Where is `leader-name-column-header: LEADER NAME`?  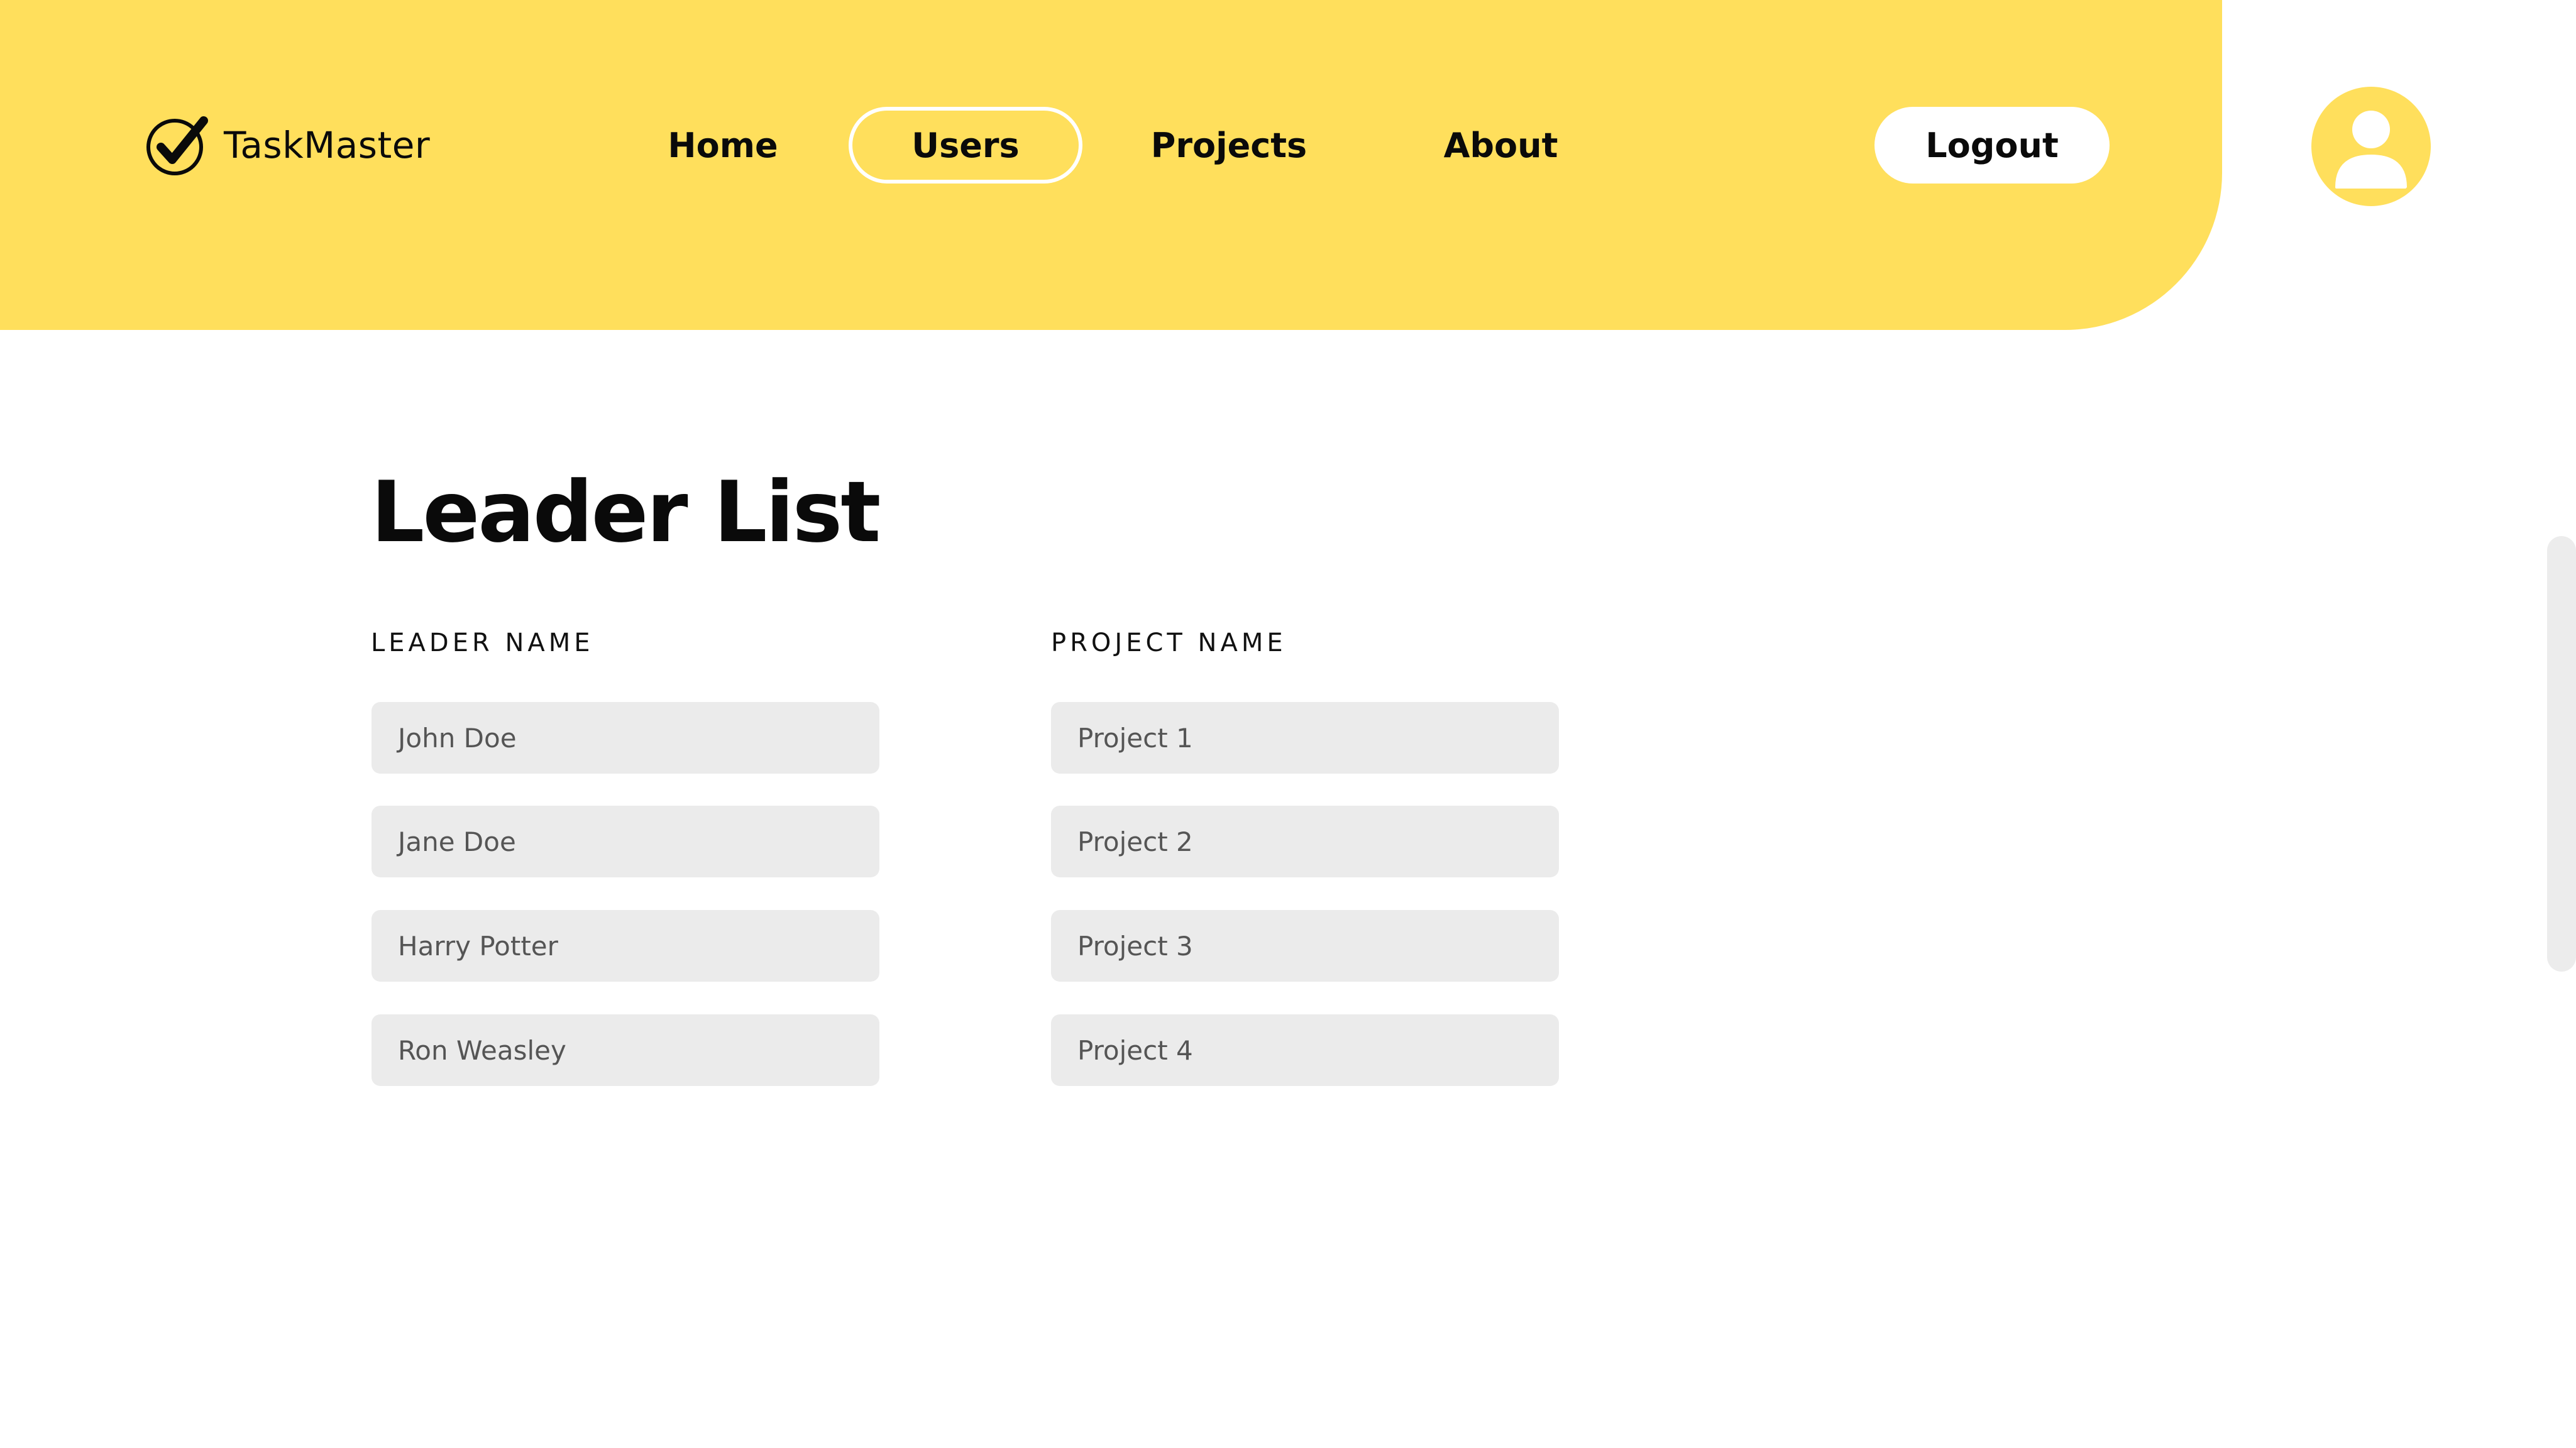 leader-name-column-header: LEADER NAME is located at coordinates (483, 642).